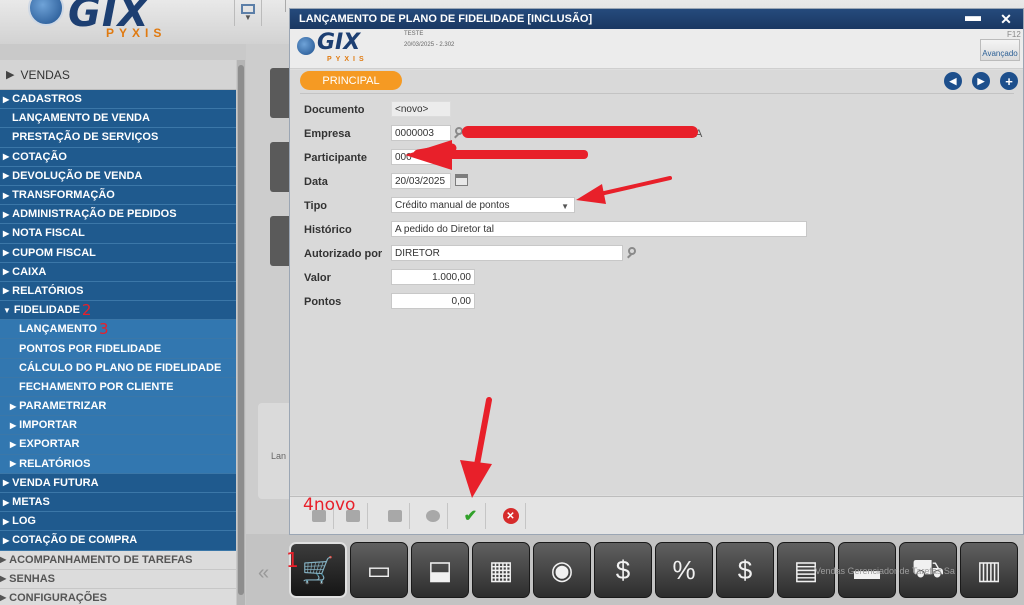 The height and width of the screenshot is (605, 1024). Describe the element at coordinates (118, 157) in the screenshot. I see `sidebar-item-cota-o: ▶ COTAÇÃO` at that location.